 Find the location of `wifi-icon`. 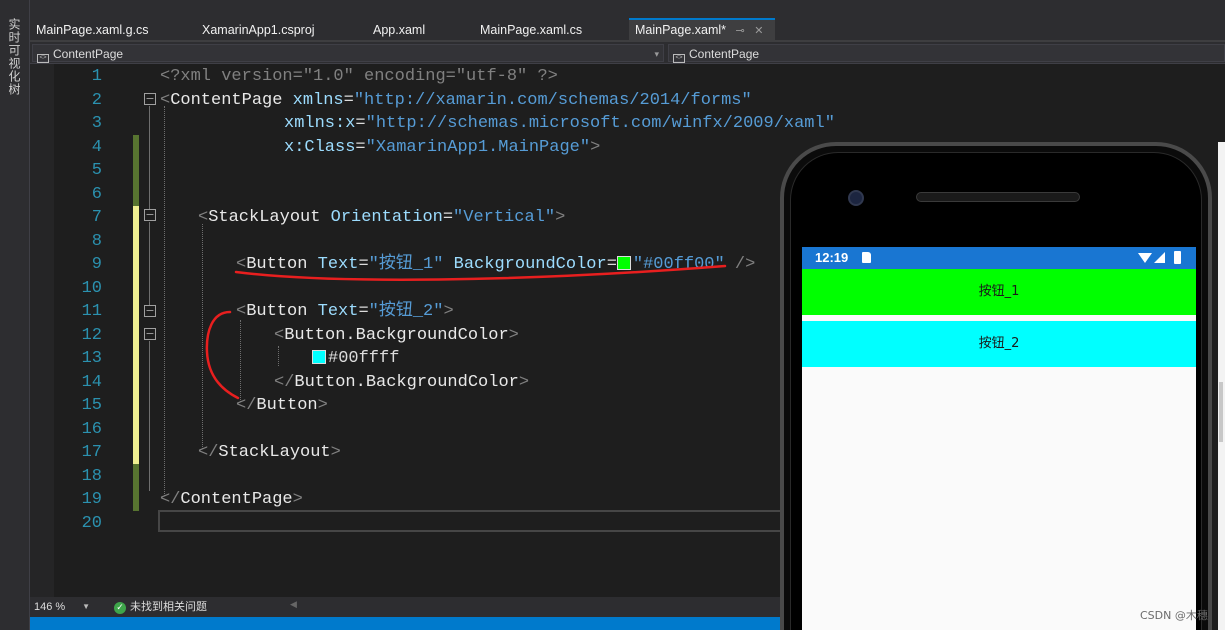

wifi-icon is located at coordinates (1145, 258).